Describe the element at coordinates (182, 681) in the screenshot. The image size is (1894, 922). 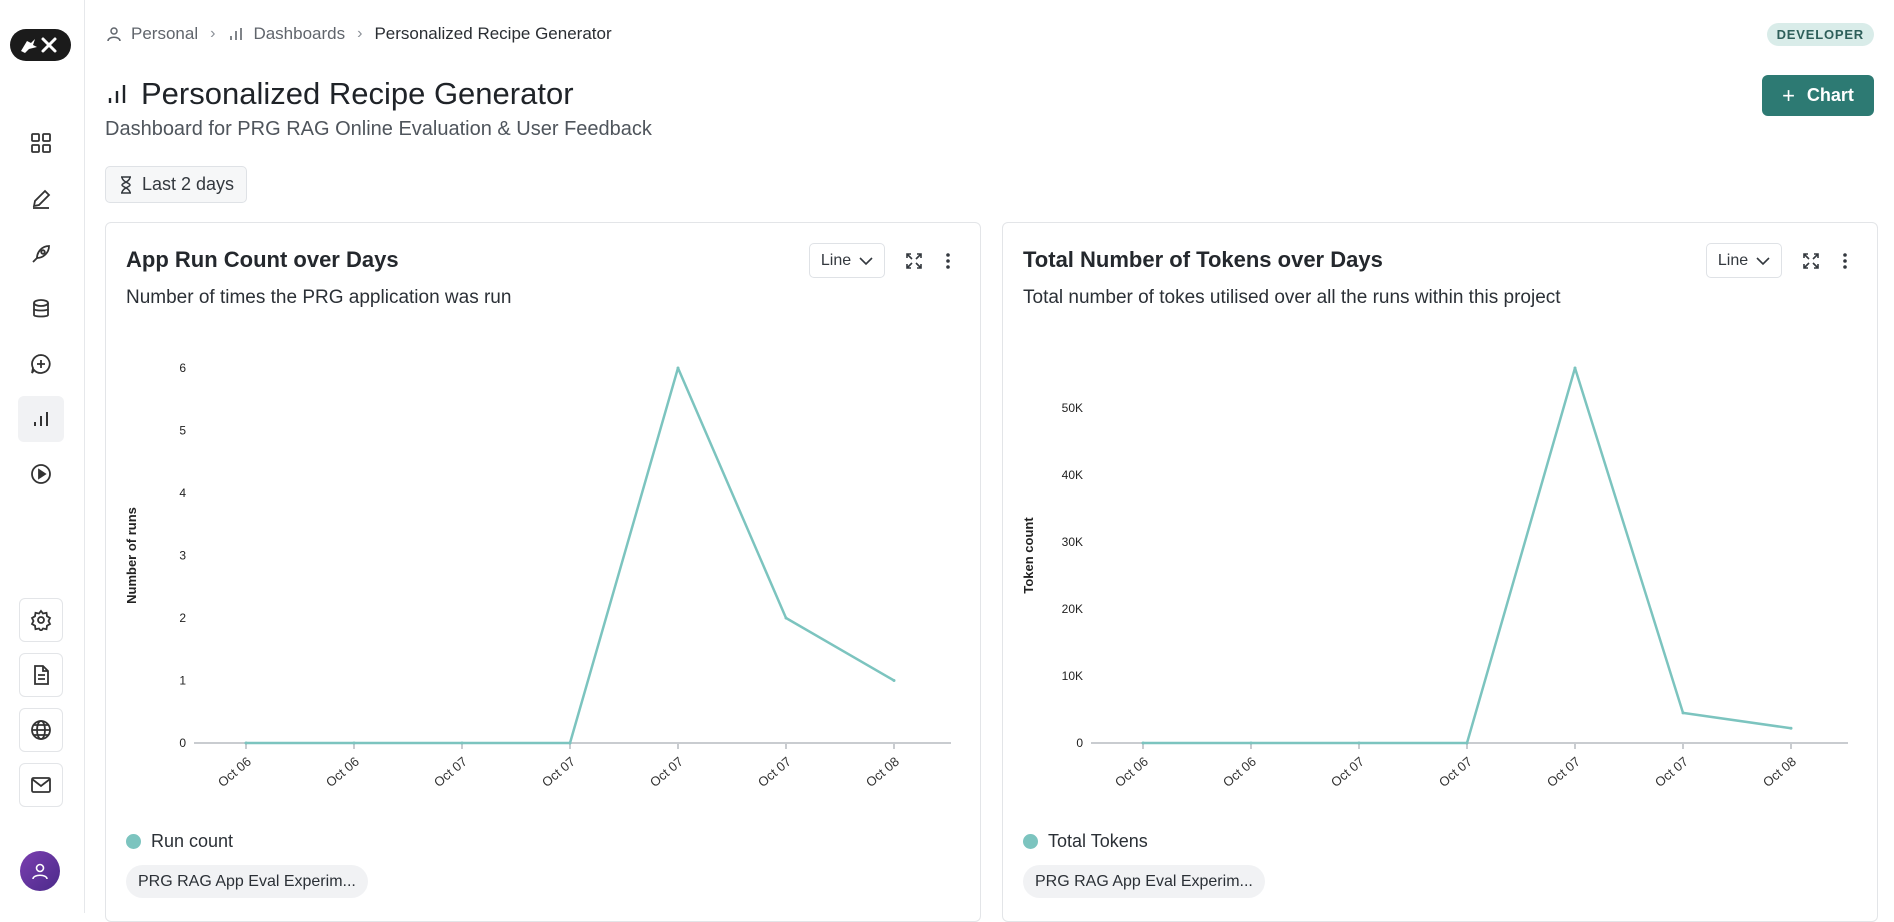
I see `y-tick-label: 1` at that location.